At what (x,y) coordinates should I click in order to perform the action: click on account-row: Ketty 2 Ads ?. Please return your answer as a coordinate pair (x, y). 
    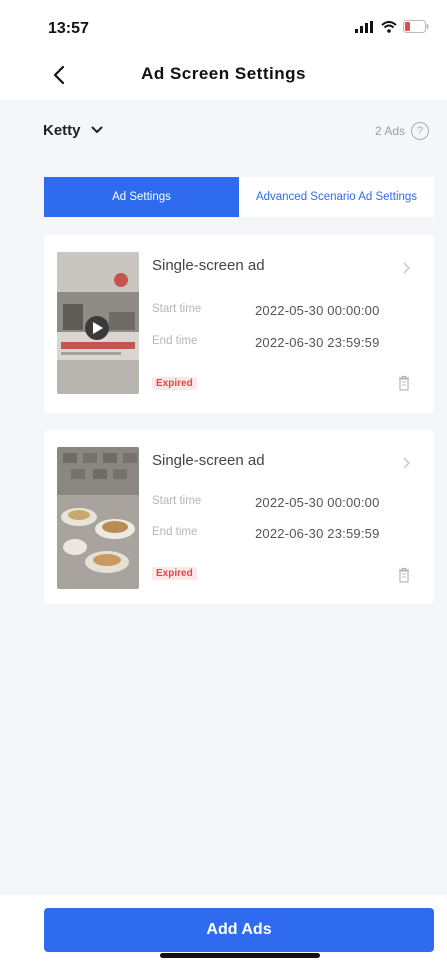
    Looking at the image, I should click on (223, 130).